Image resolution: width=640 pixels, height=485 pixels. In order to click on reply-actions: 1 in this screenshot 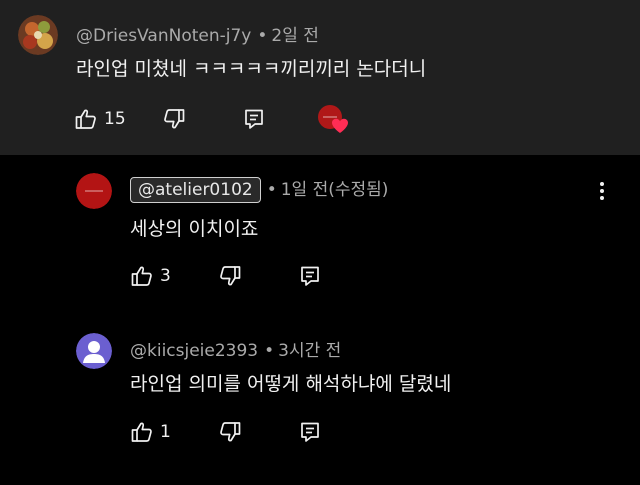, I will do `click(240, 432)`.